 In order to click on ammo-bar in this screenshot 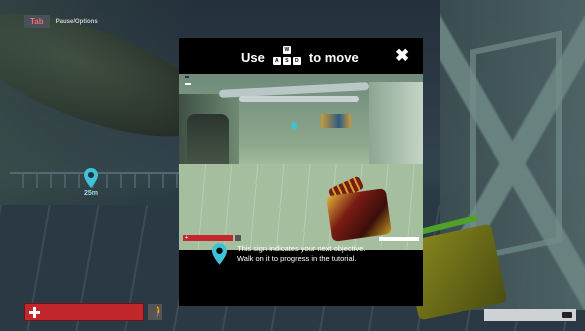, I will do `click(530, 315)`.